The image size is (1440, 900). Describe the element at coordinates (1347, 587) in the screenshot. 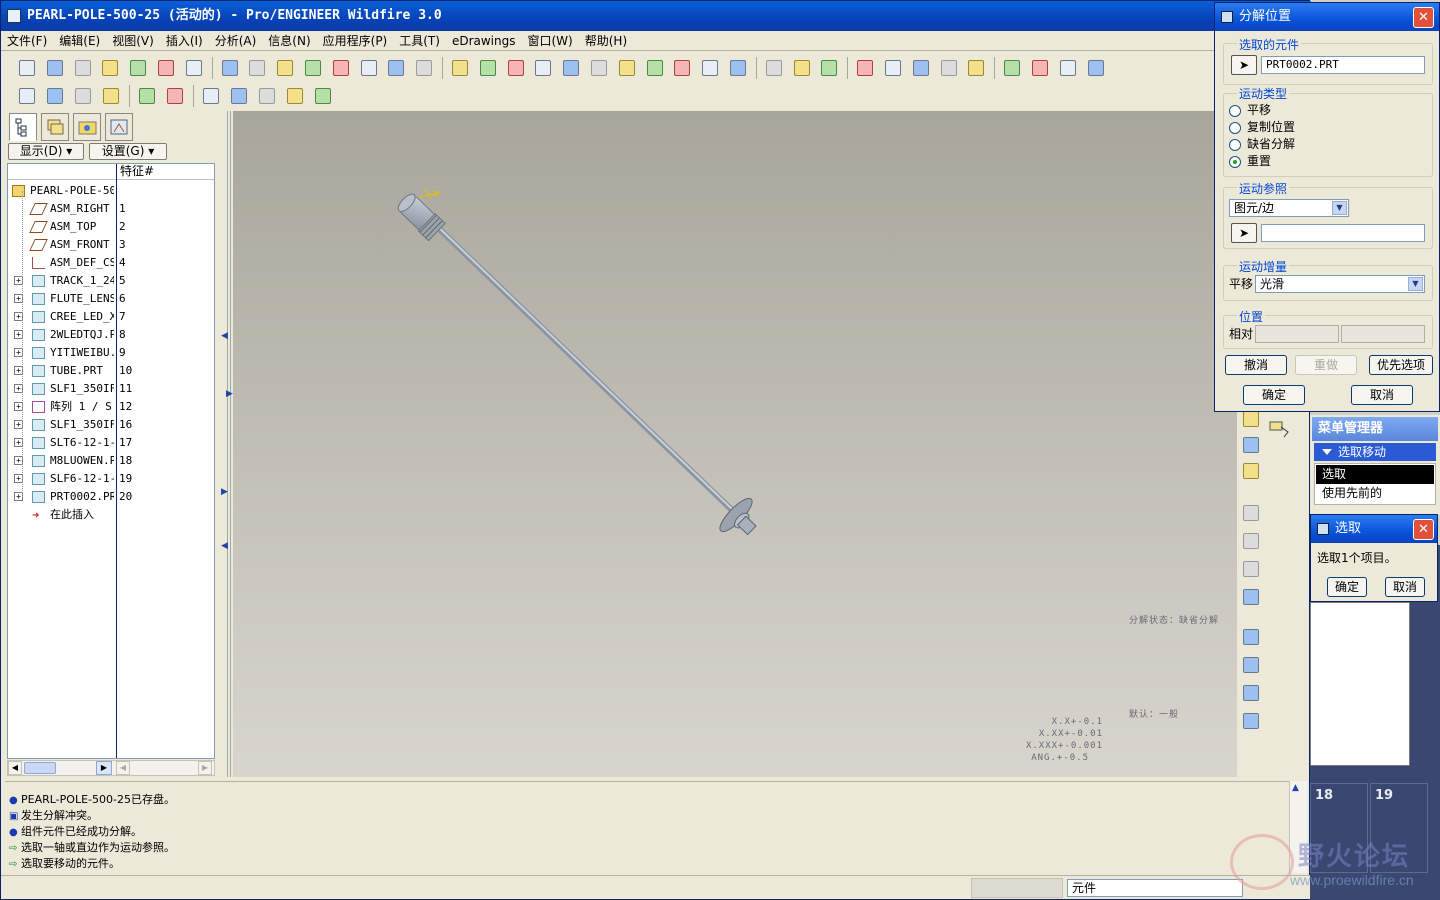

I see `select-ok-button: 确定` at that location.